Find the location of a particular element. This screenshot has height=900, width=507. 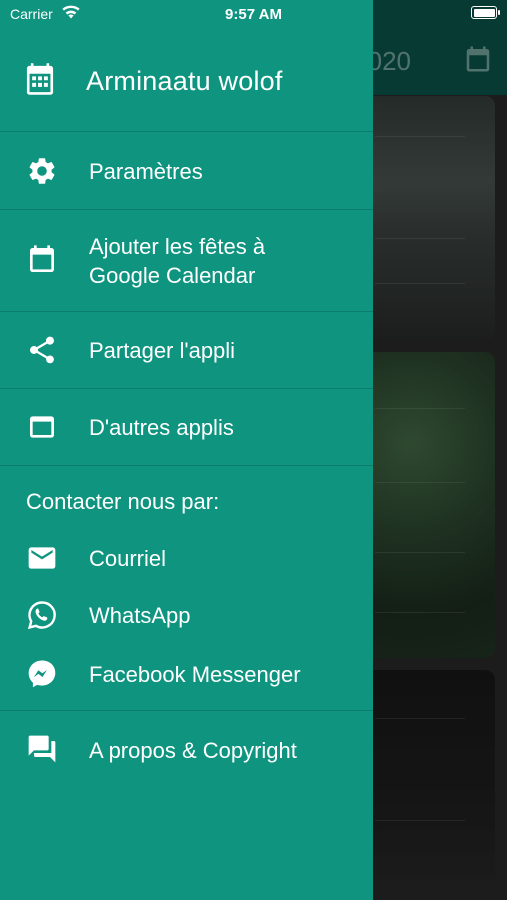

divider is located at coordinates (186, 465).